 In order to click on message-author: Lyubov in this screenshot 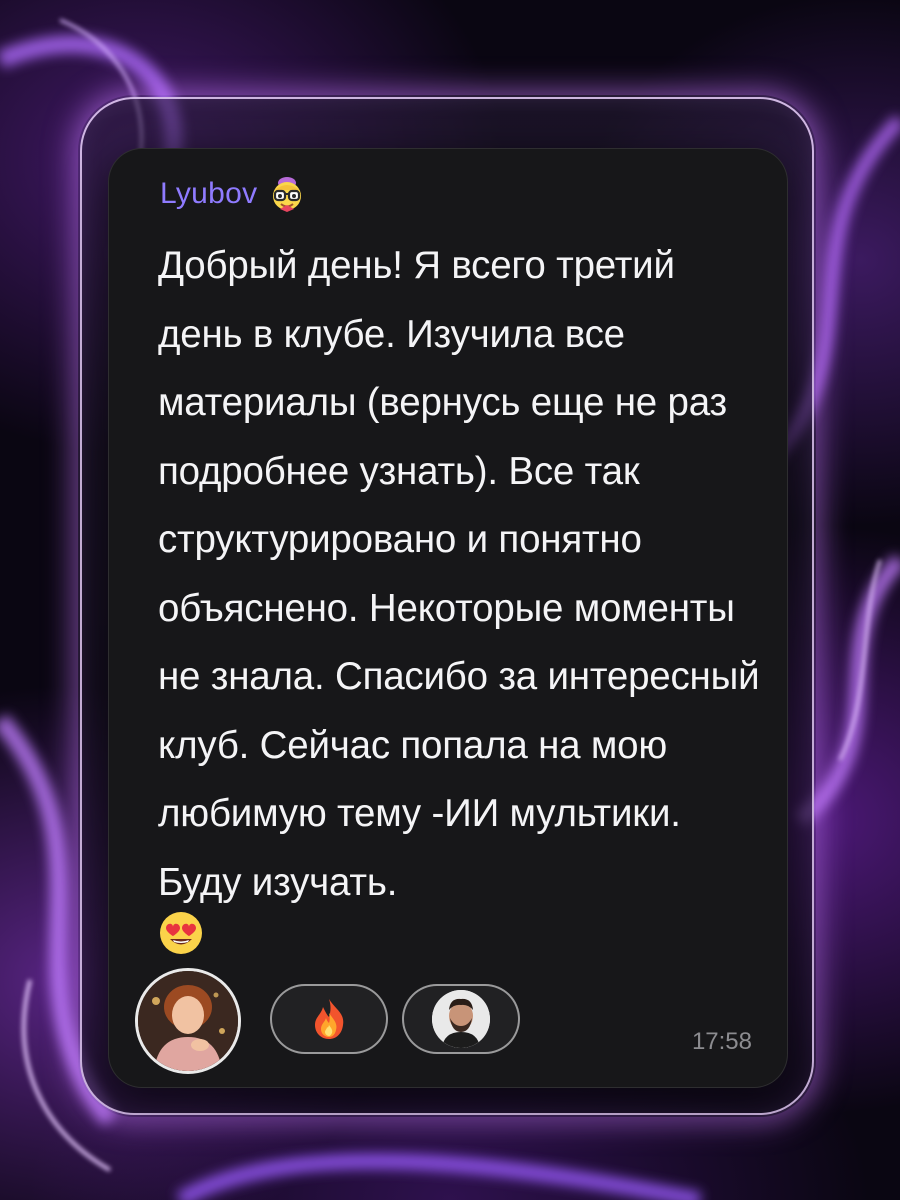, I will do `click(233, 194)`.